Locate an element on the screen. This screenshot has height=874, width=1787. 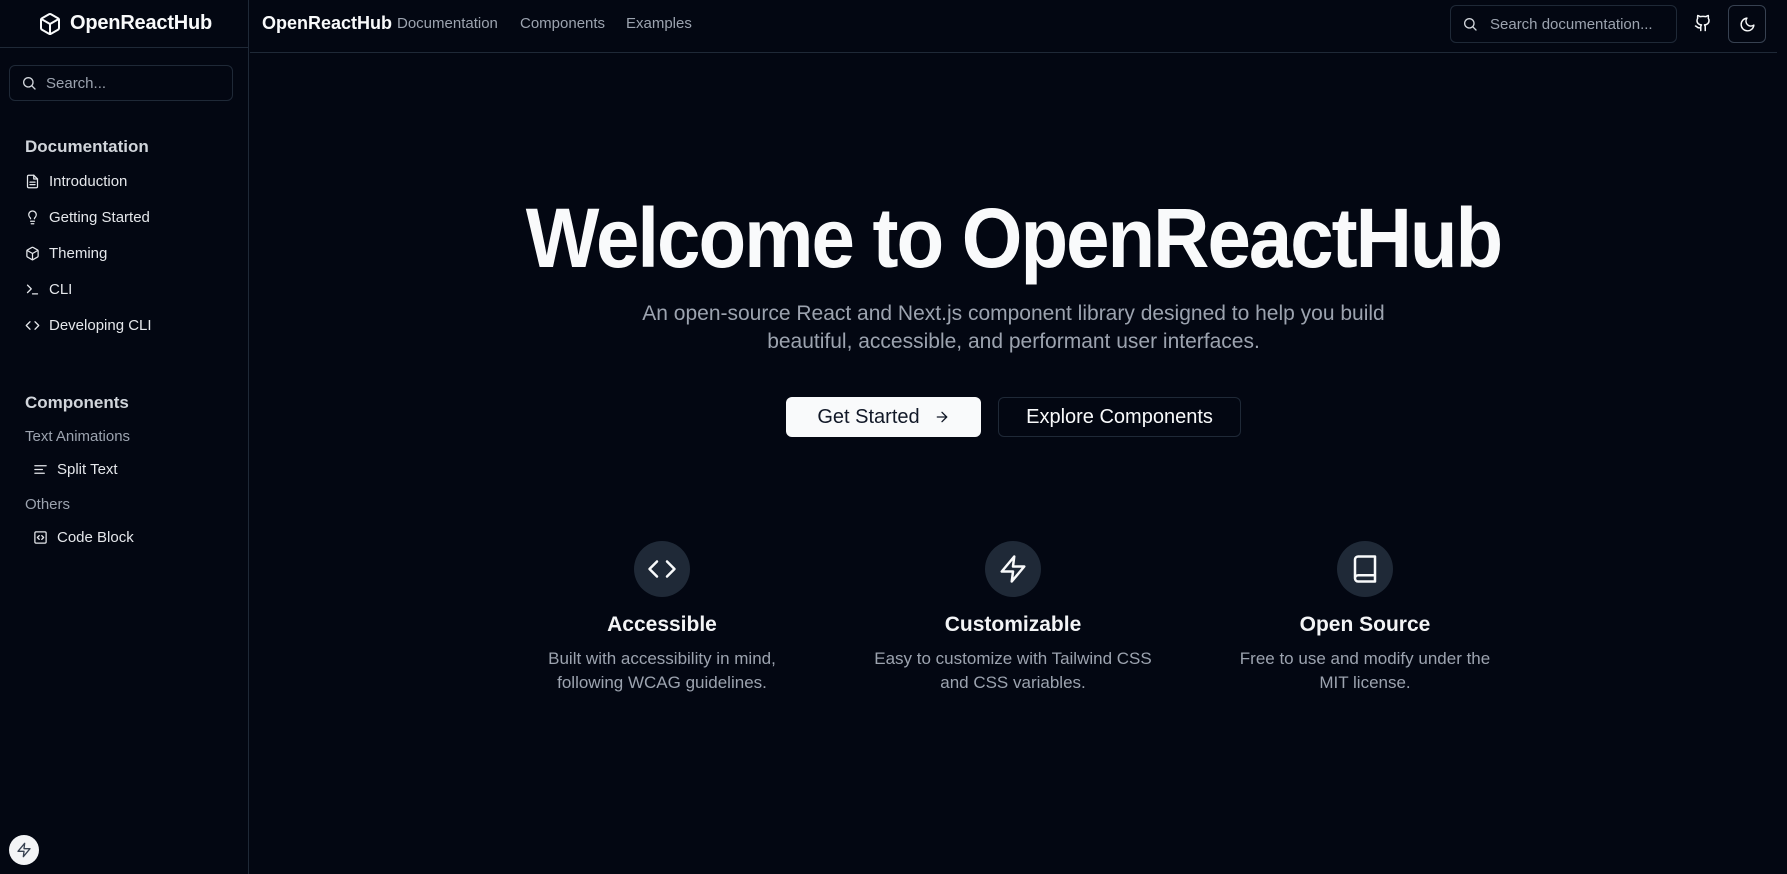
lightbulb-icon is located at coordinates (32, 217).